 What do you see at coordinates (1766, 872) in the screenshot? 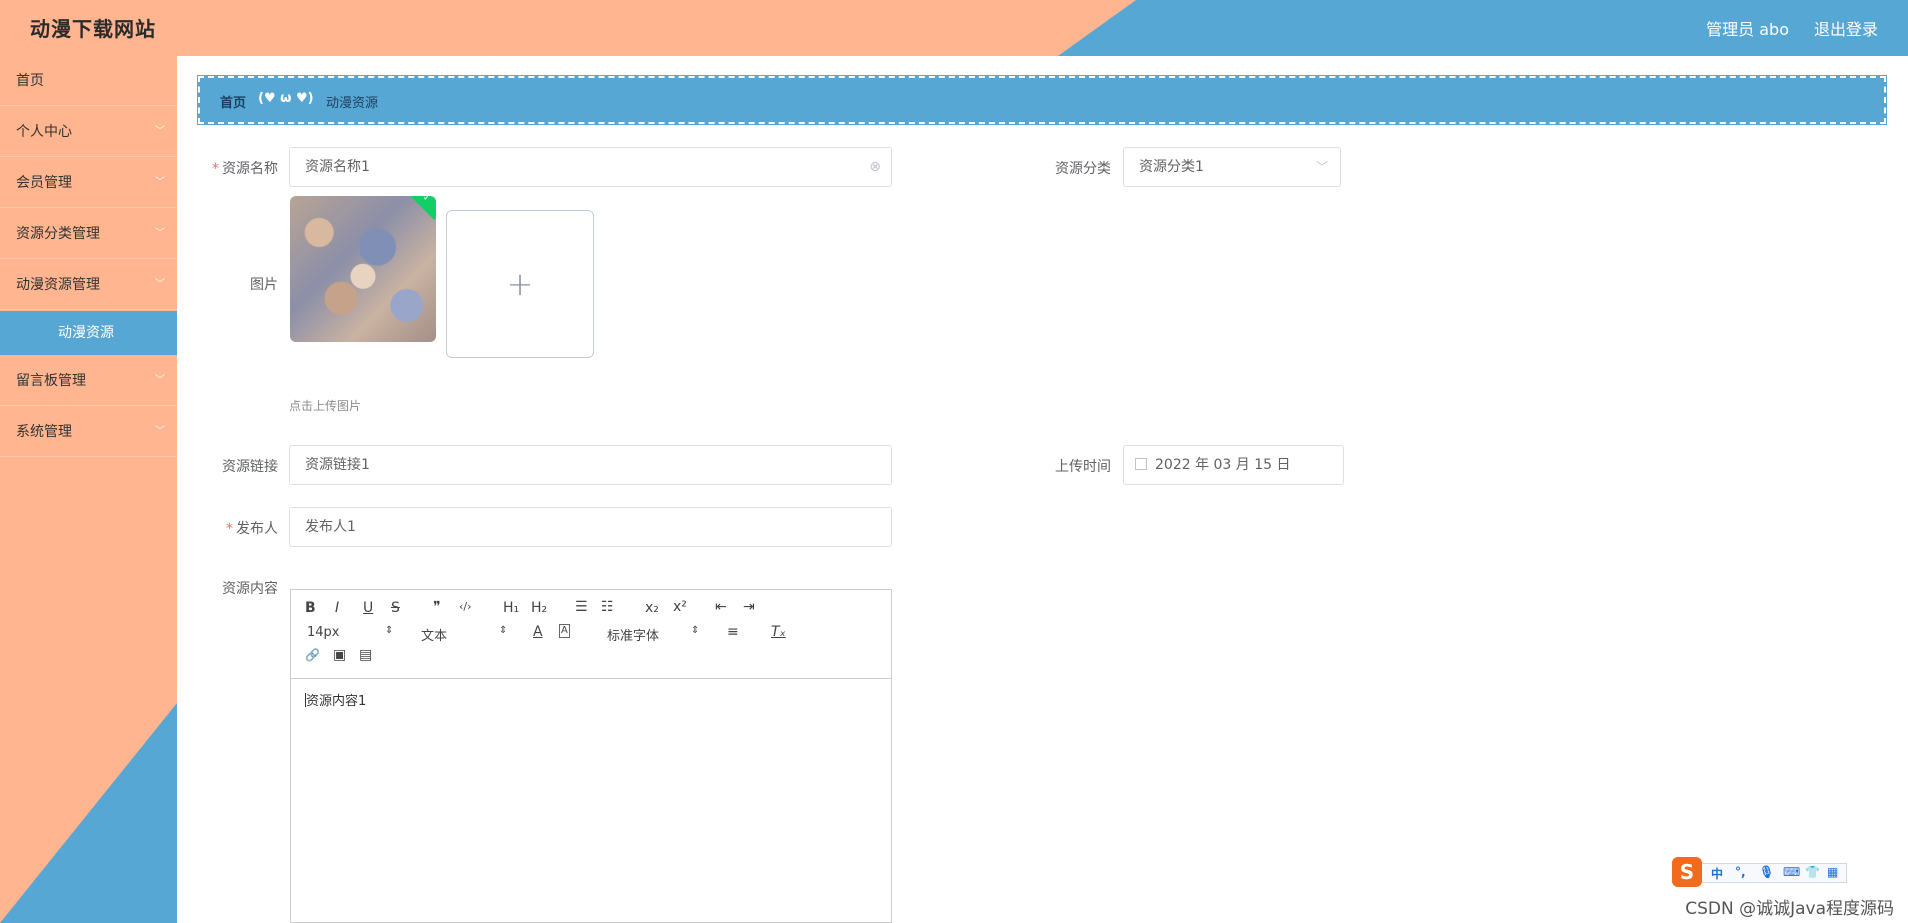
I see `microphone-icon: 🎙` at bounding box center [1766, 872].